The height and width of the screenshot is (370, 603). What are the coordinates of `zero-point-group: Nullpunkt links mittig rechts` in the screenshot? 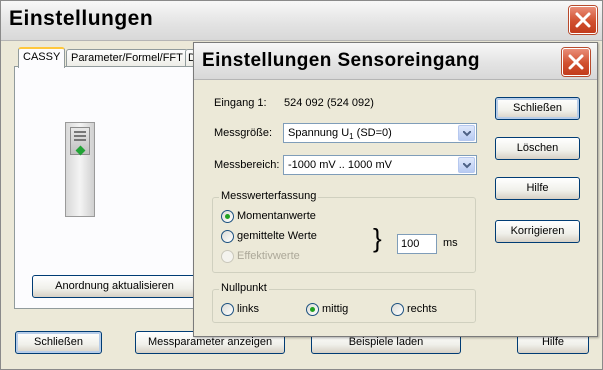 It's located at (344, 302).